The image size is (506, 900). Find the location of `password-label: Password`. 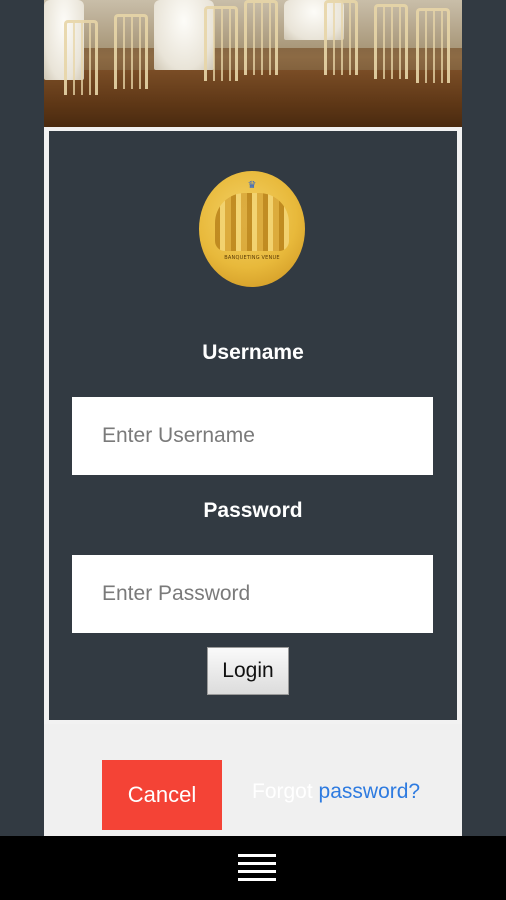

password-label: Password is located at coordinates (253, 510).